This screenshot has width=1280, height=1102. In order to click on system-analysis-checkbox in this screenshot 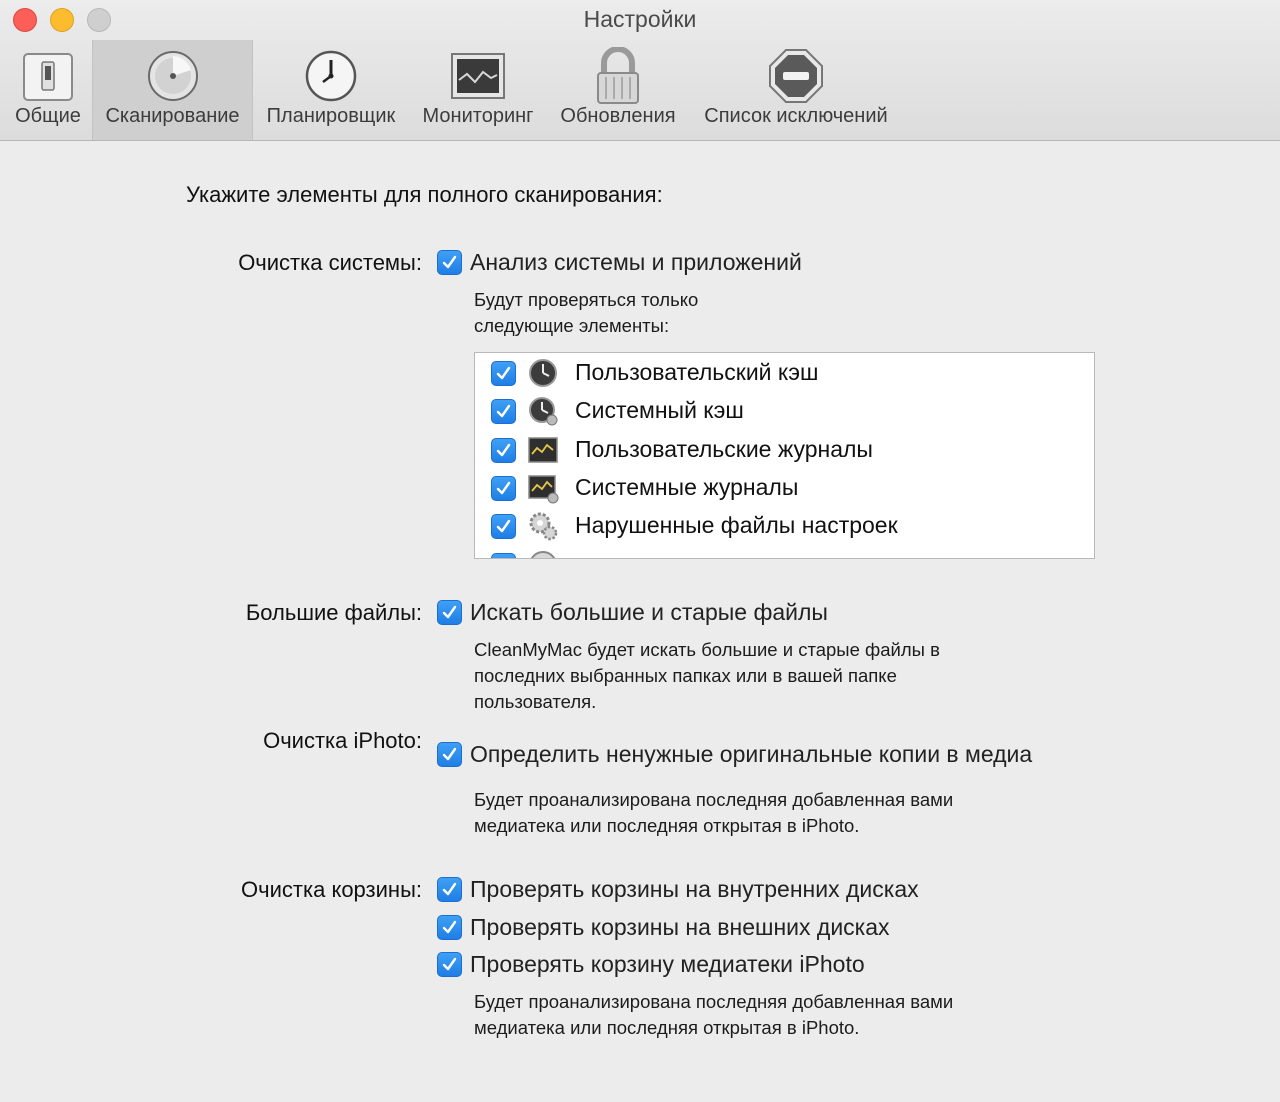, I will do `click(449, 262)`.